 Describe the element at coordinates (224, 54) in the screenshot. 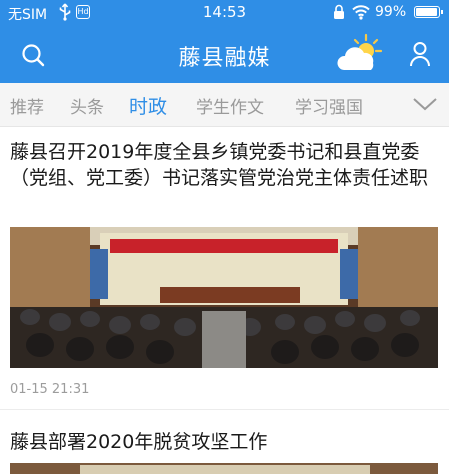

I see `app-bar: 藤县融媒` at that location.